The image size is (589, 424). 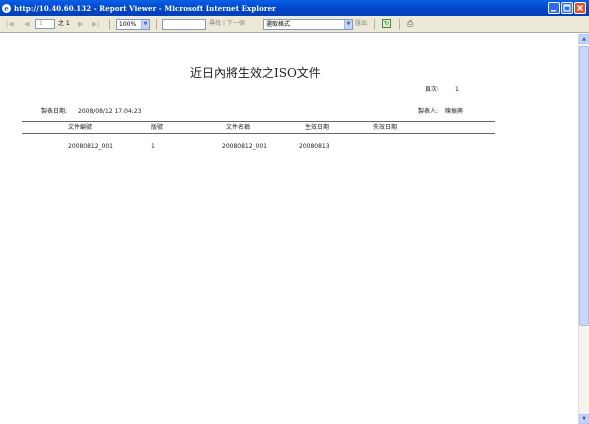 I want to click on cell-version: 1, so click(x=153, y=146).